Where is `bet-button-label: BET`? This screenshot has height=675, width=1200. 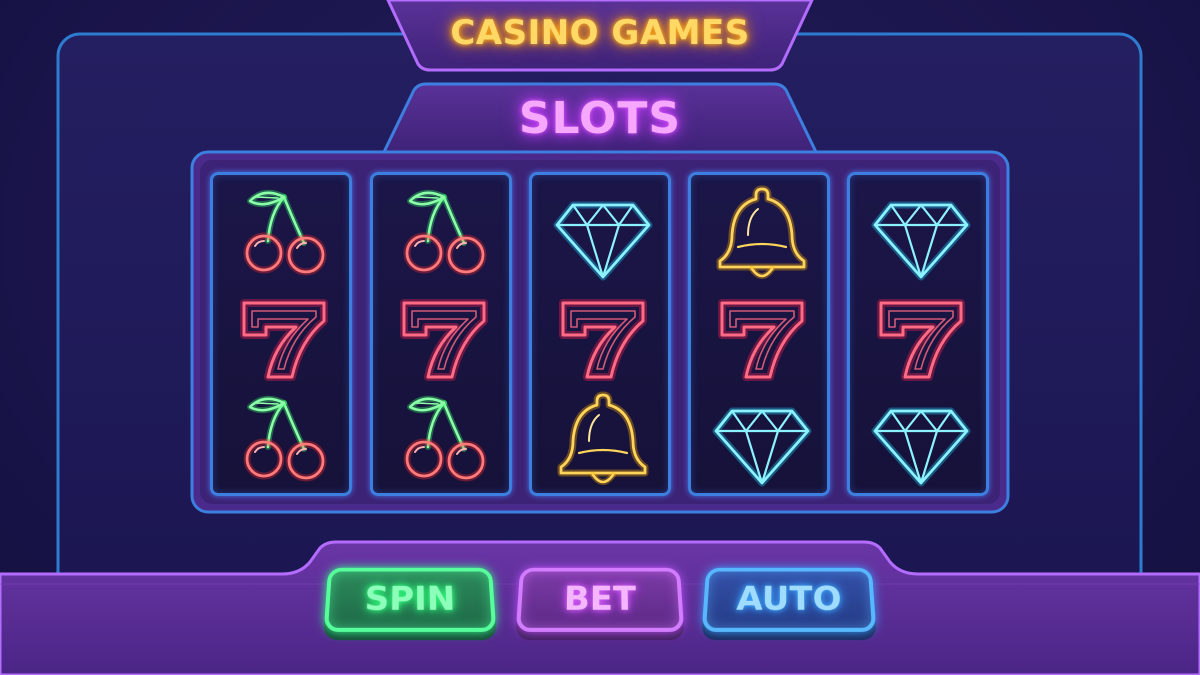 bet-button-label: BET is located at coordinates (600, 599).